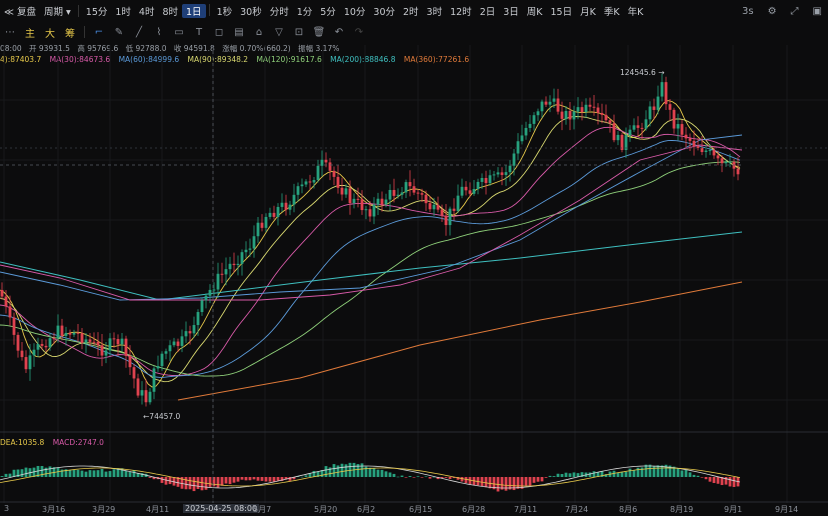 The image size is (828, 516). What do you see at coordinates (7, 508) in the screenshot?
I see `time-axis-label: 3` at bounding box center [7, 508].